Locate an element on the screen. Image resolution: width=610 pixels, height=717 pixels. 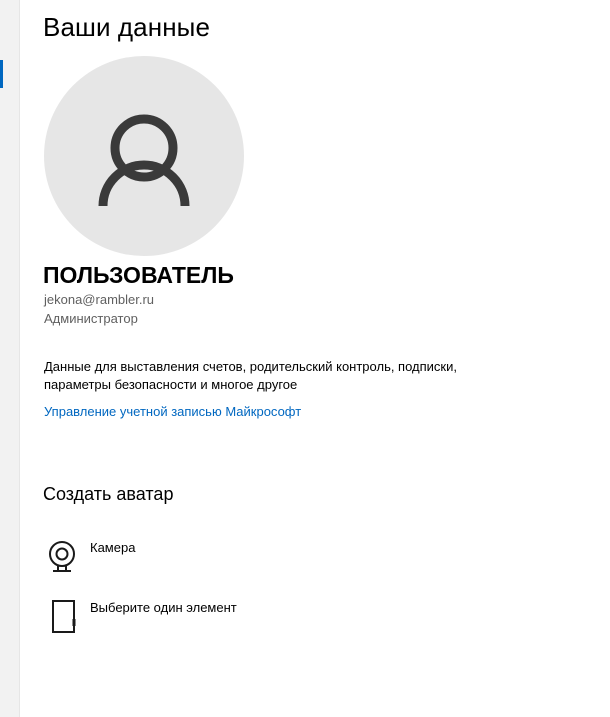
page-title: Ваши данные is located at coordinates (127, 27).